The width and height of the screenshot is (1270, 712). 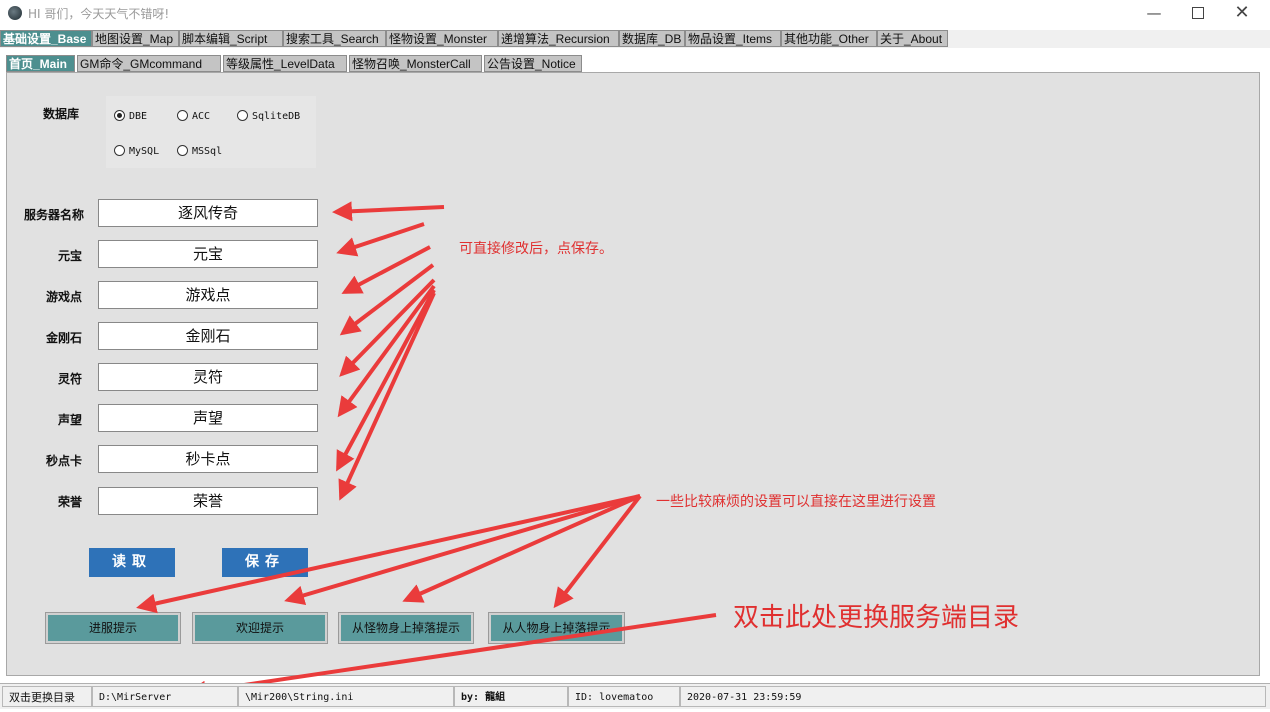 I want to click on tab-map: 地图设置_Map, so click(x=135, y=38).